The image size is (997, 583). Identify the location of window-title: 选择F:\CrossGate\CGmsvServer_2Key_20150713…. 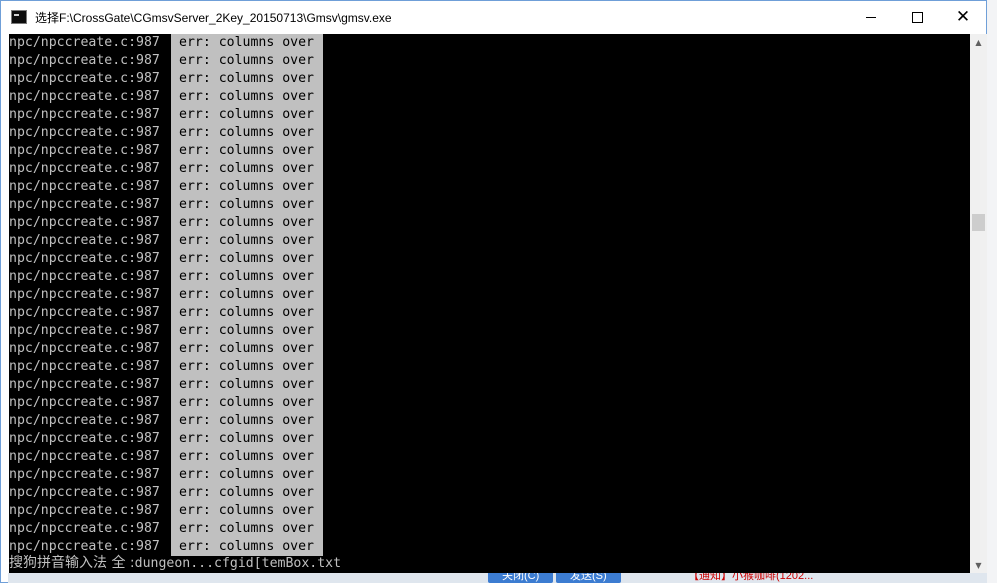
(213, 17).